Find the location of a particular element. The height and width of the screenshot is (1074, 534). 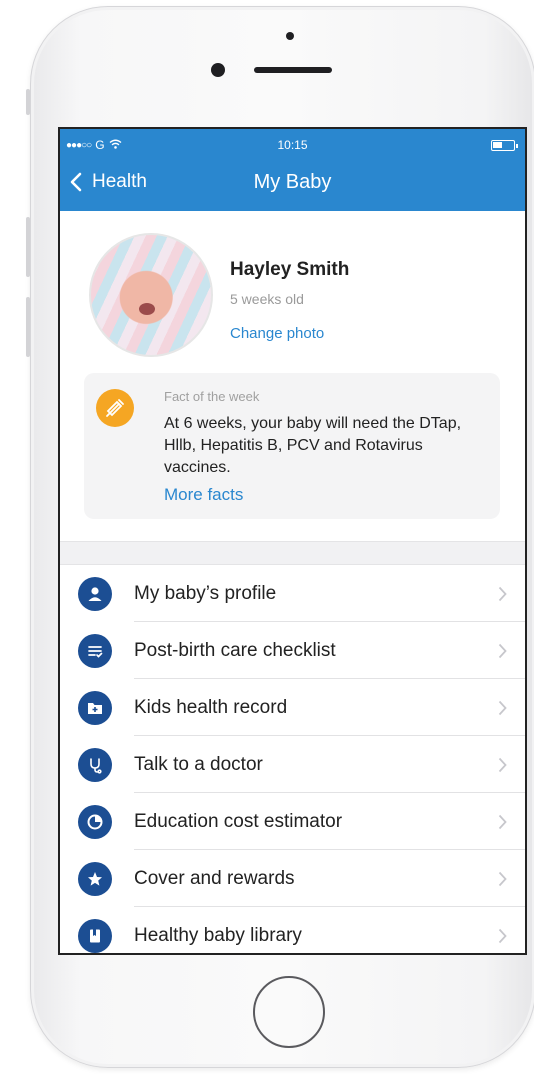

stethoscope-icon is located at coordinates (95, 764).